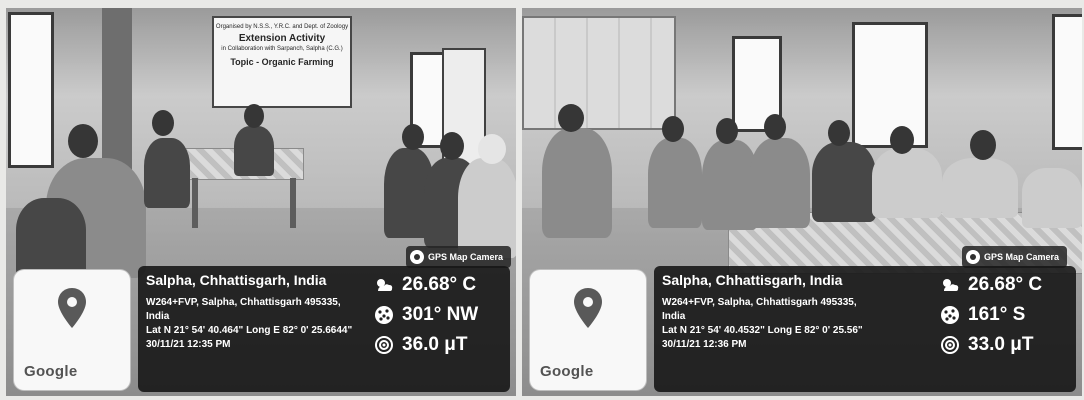 This screenshot has width=1084, height=400. Describe the element at coordinates (188, 344) in the screenshot. I see `datetime: 30/11/21 12:35 PM` at that location.